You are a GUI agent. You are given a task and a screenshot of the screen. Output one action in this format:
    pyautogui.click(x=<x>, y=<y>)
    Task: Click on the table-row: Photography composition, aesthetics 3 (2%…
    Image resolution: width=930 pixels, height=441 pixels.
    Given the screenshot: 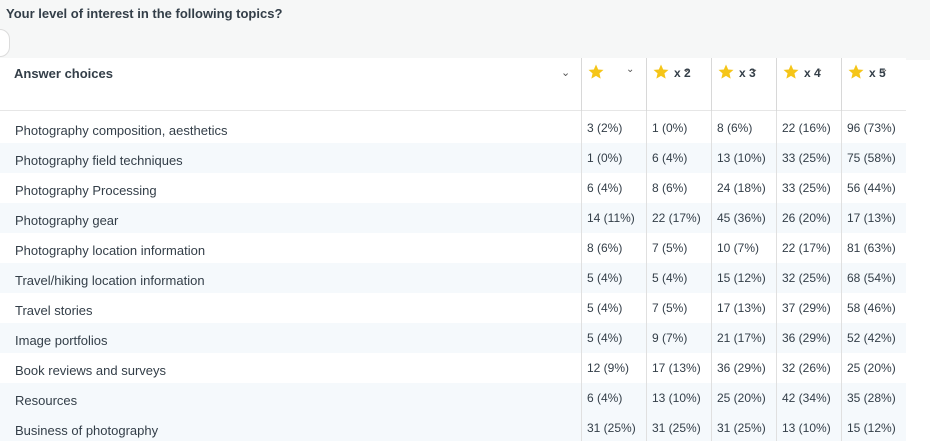 What is the action you would take?
    pyautogui.click(x=453, y=128)
    